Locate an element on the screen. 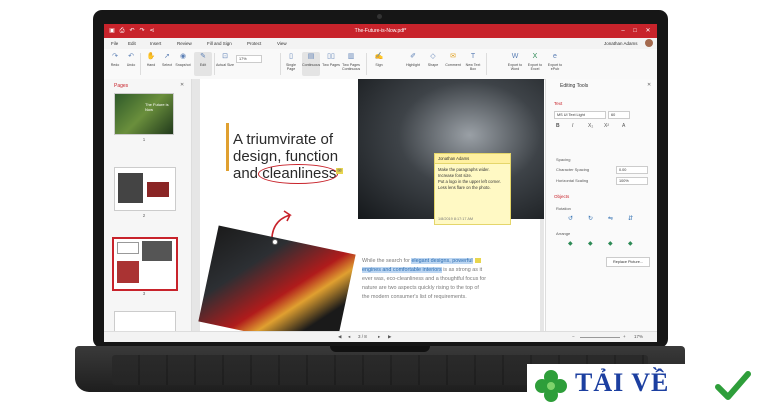  rotate-left-icon: ↺ is located at coordinates (570, 218).